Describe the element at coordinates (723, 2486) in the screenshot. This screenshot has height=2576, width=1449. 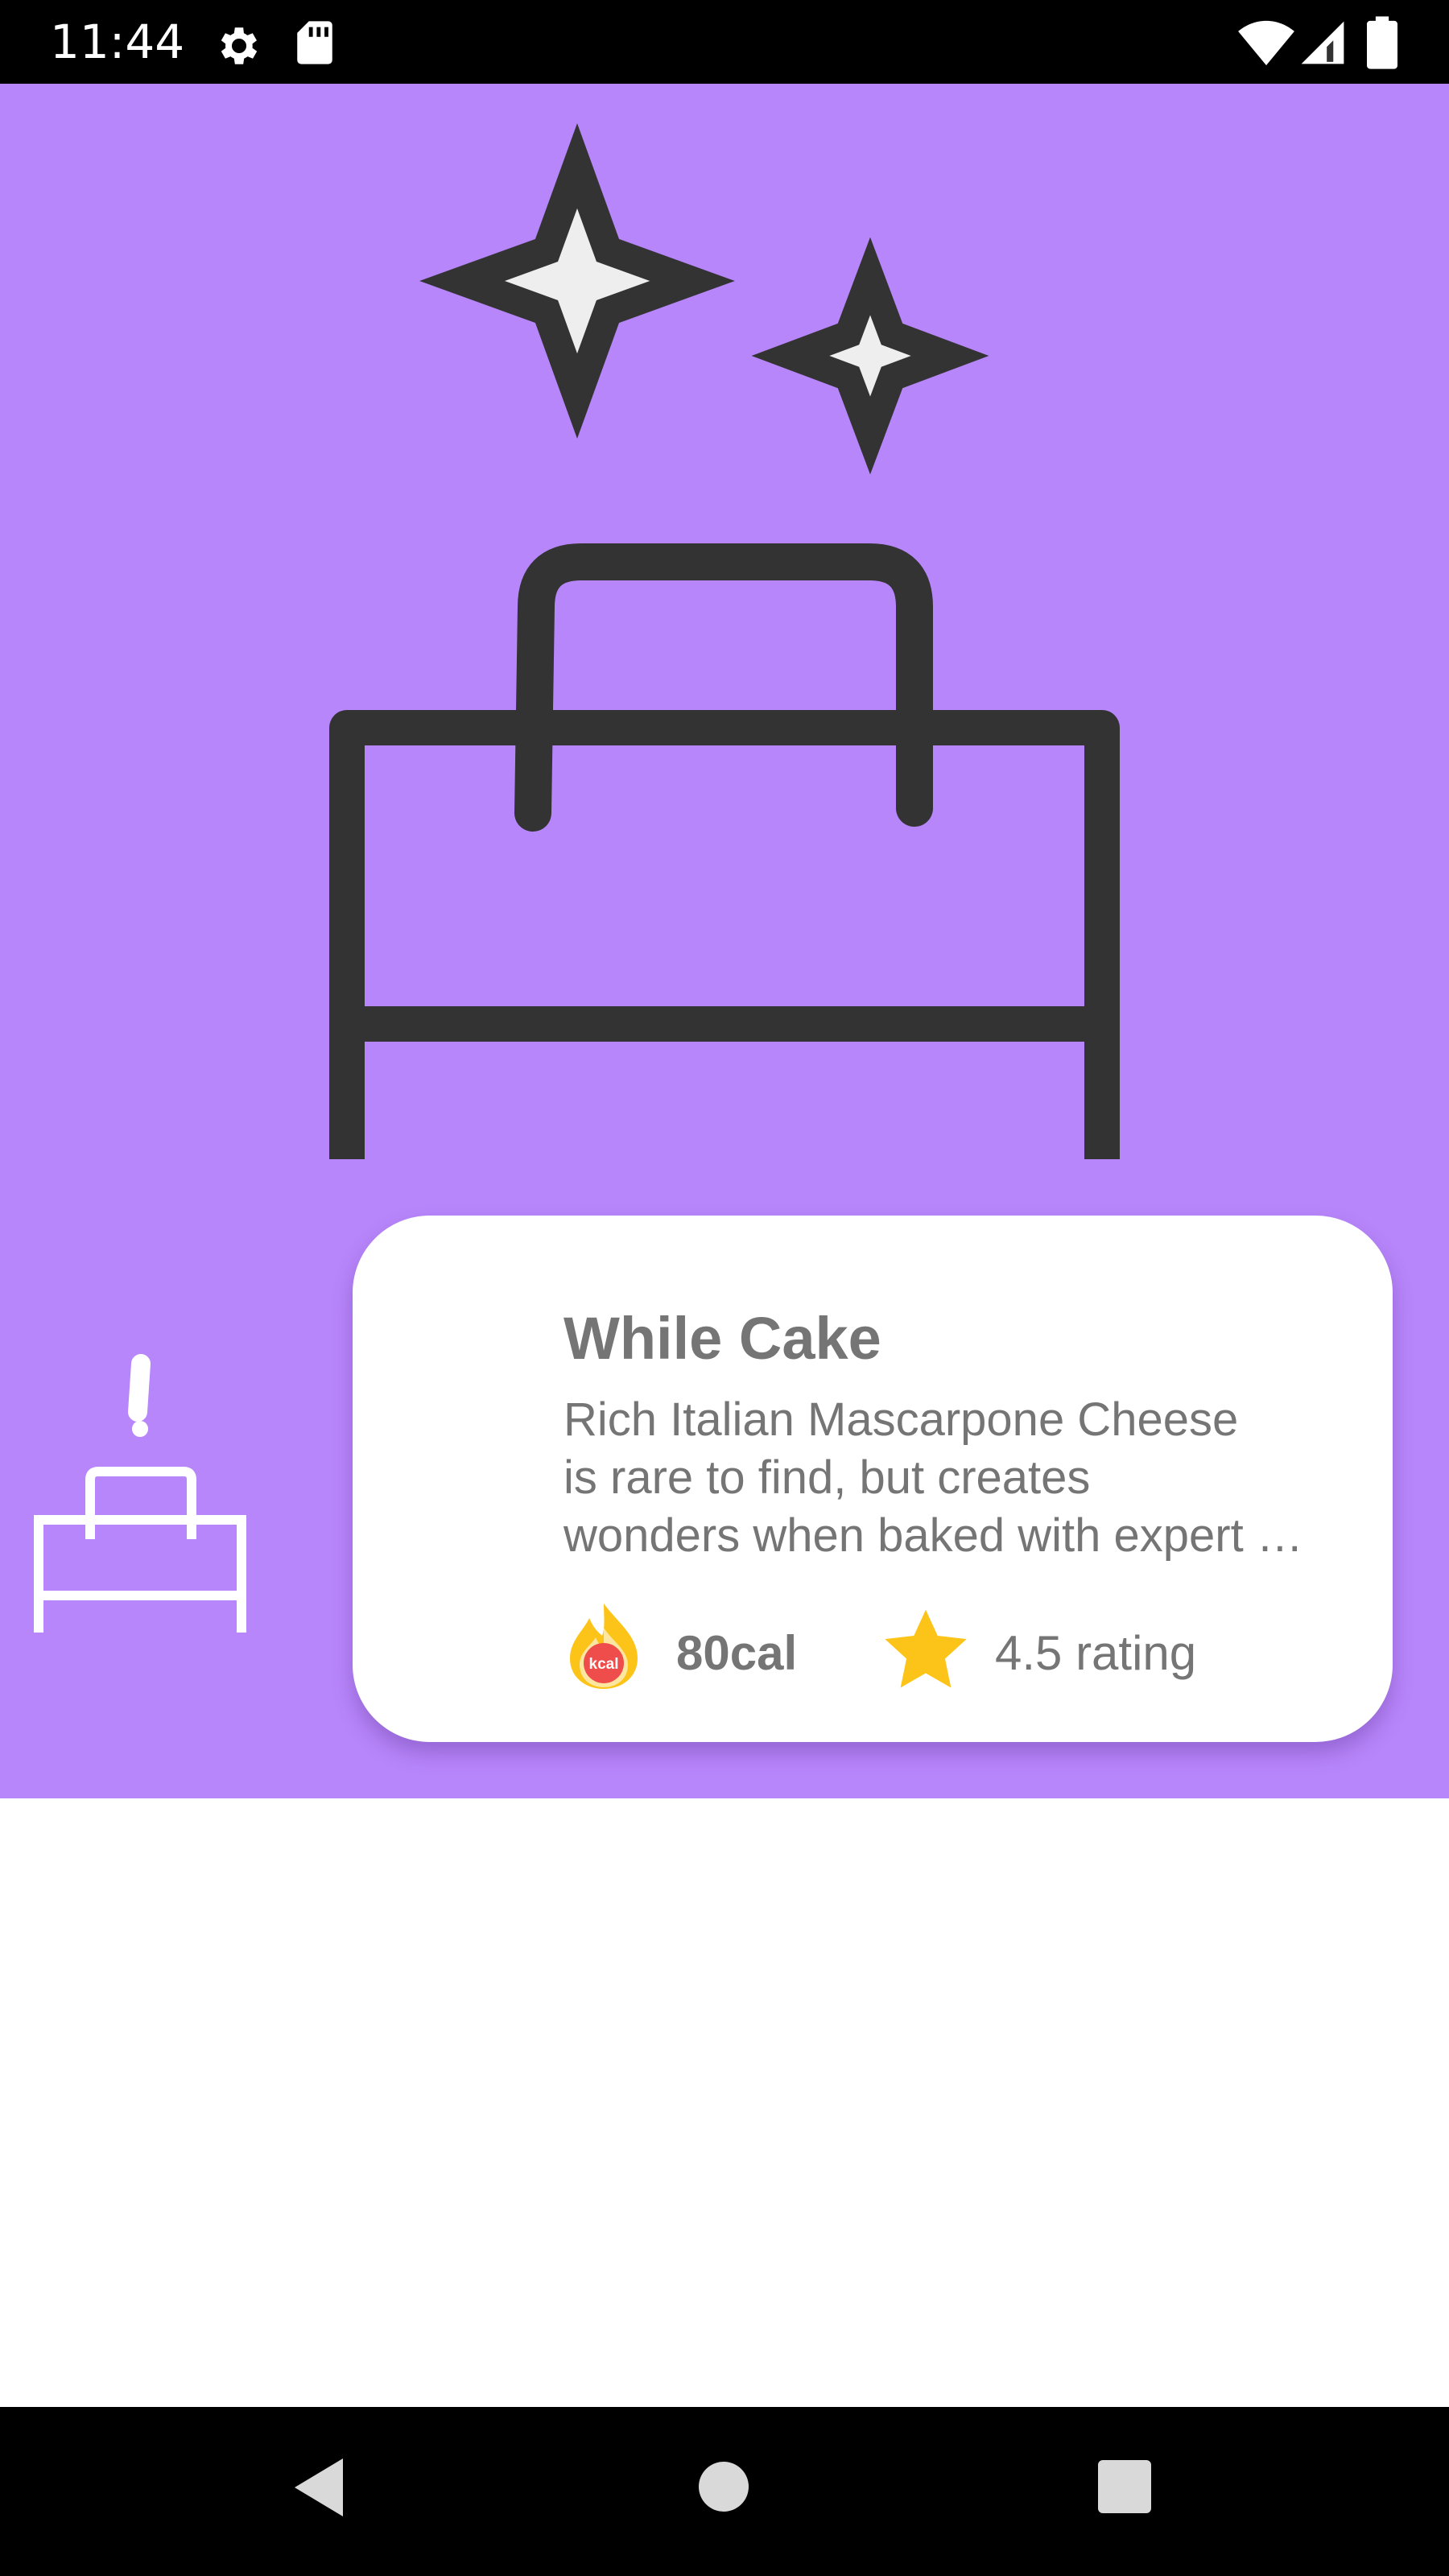
I see `home-icon` at that location.